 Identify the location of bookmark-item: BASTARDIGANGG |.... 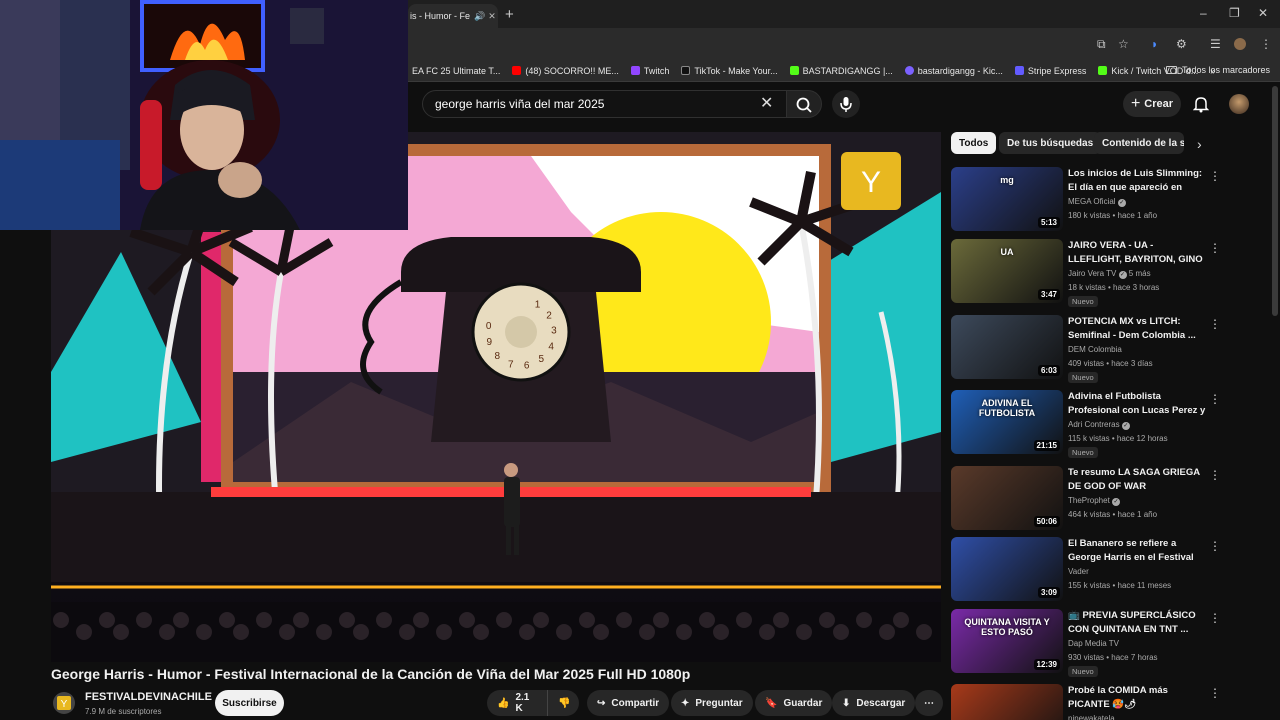
(841, 71).